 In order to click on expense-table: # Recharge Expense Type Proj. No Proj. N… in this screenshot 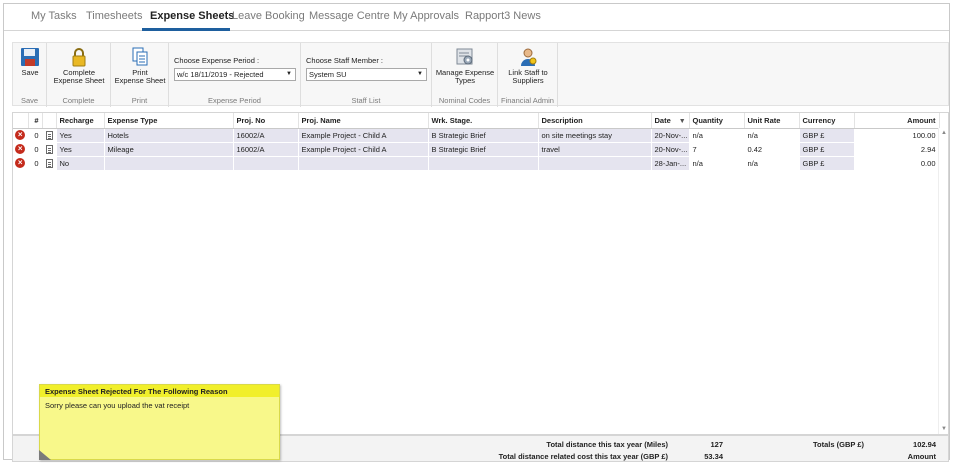, I will do `click(476, 142)`.